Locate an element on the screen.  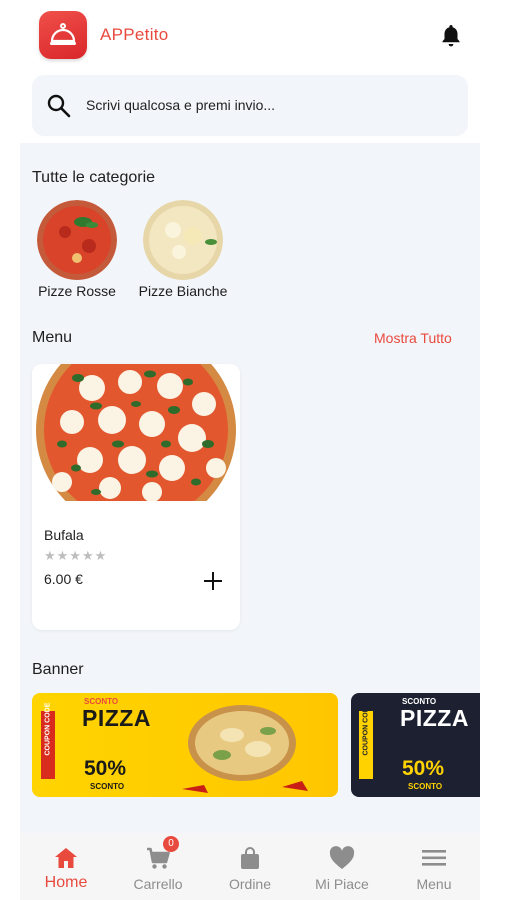
menu-item-image is located at coordinates (136, 432).